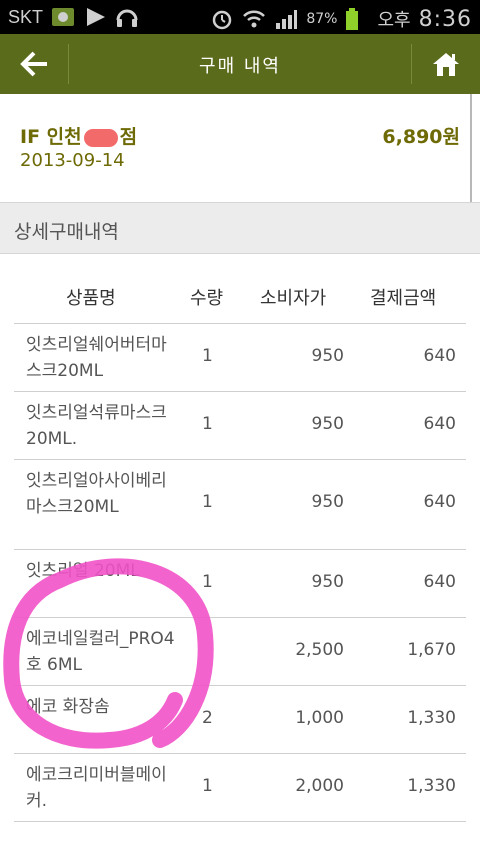  Describe the element at coordinates (66, 232) in the screenshot. I see `section-title: 상세구매내역` at that location.